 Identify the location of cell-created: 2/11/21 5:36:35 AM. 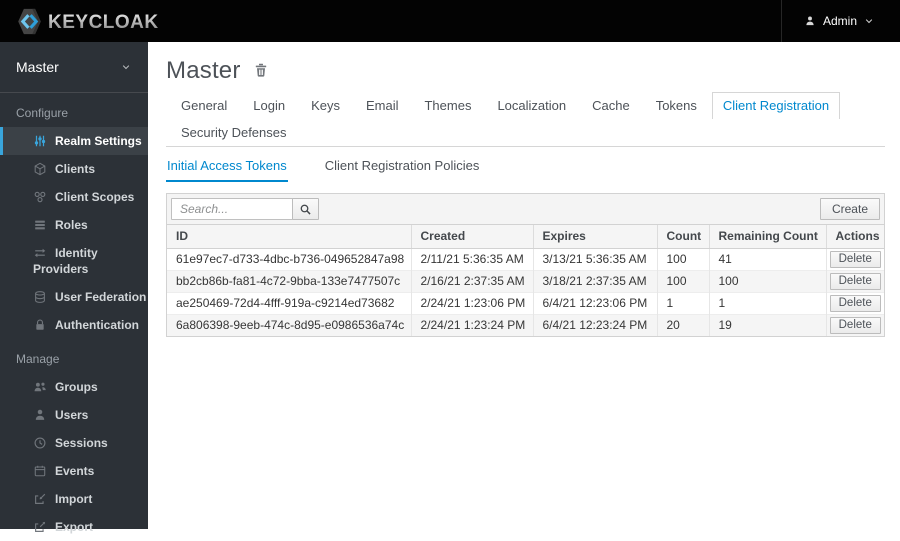
(471, 259).